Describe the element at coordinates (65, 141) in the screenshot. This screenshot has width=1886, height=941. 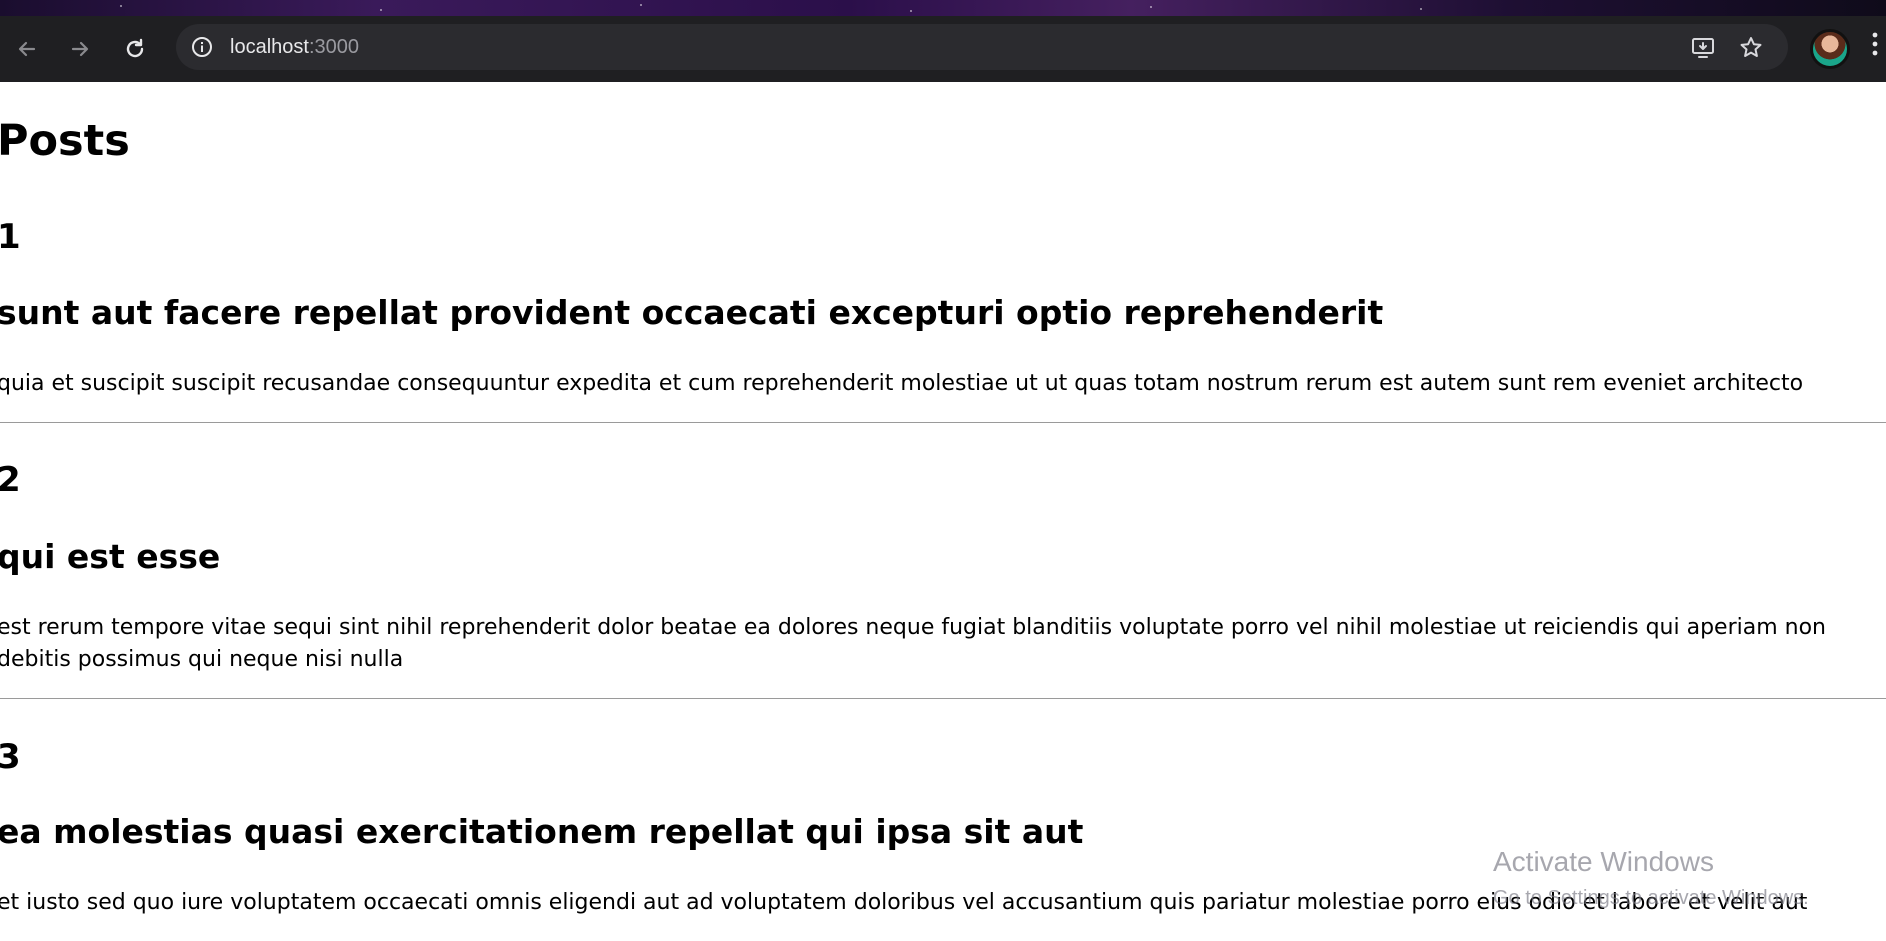
I see `page-title: Posts` at that location.